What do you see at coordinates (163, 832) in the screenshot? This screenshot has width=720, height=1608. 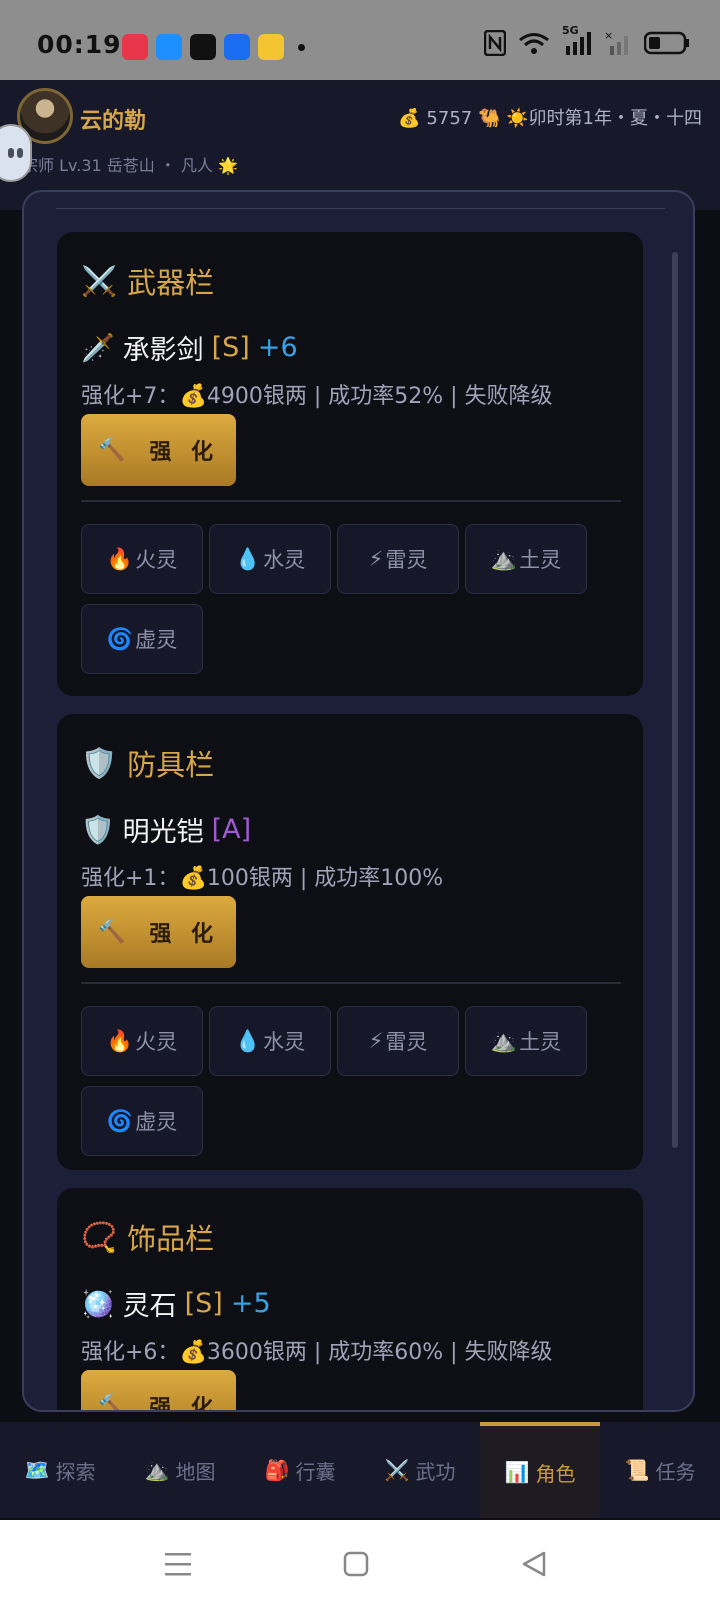 I see `item-name: 明光铠` at bounding box center [163, 832].